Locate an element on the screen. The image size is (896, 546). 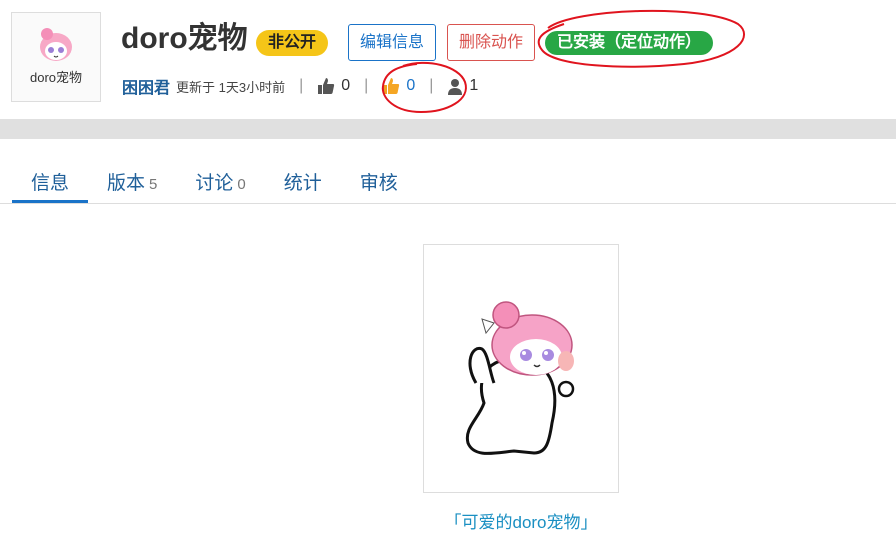
tab-info: 信息 is located at coordinates (50, 181).